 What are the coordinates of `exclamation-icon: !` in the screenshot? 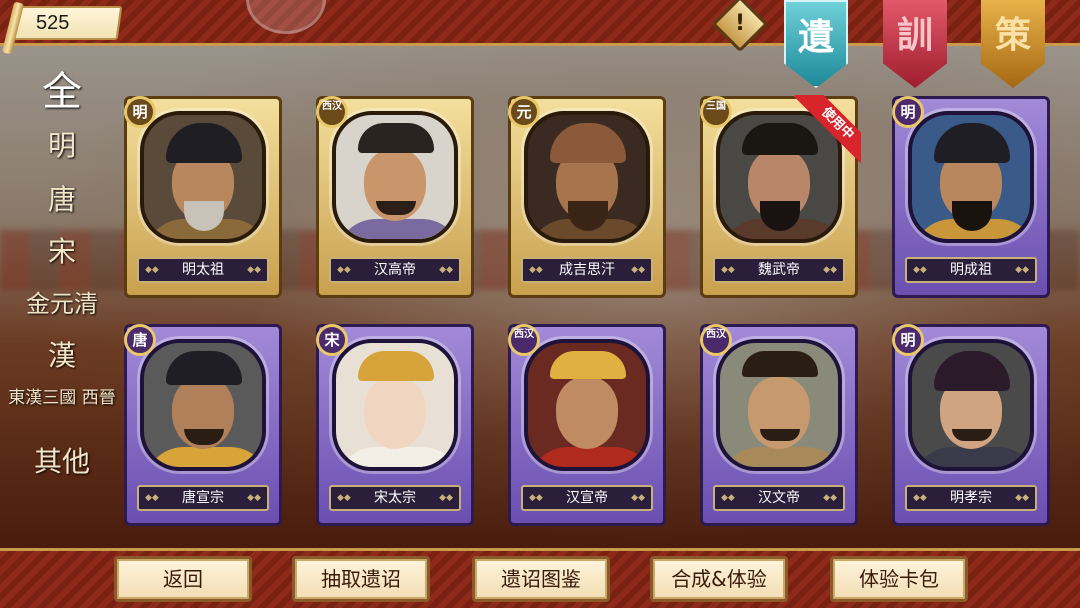 It's located at (740, 23).